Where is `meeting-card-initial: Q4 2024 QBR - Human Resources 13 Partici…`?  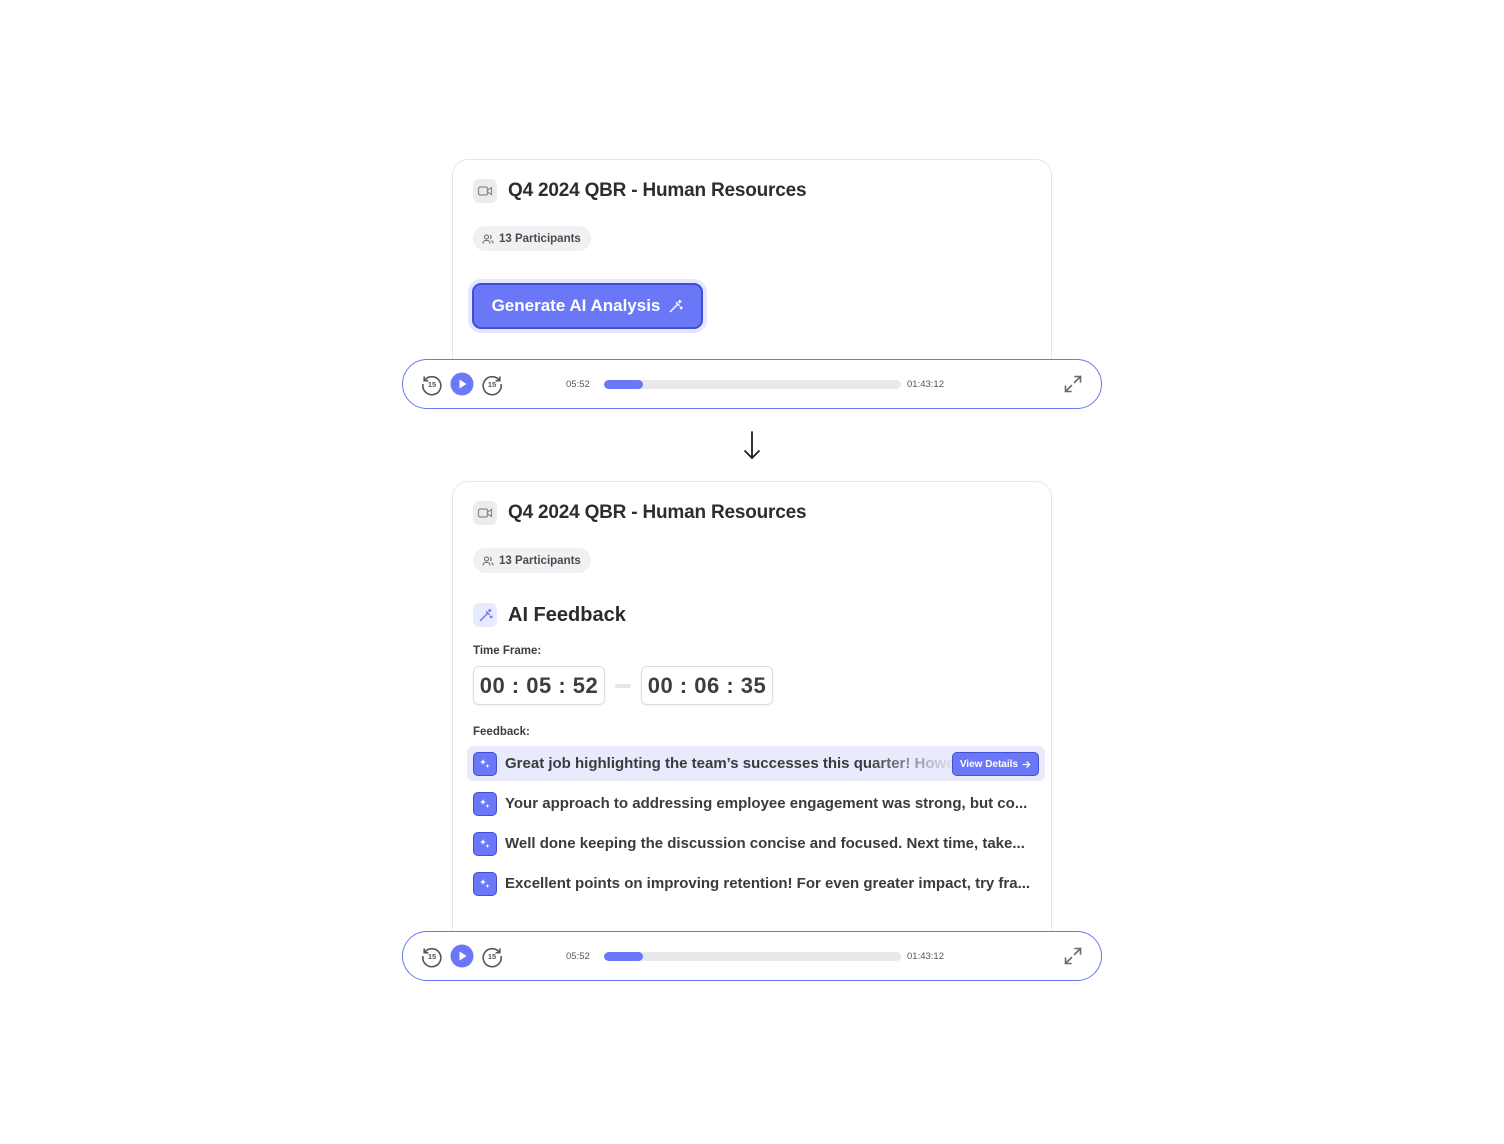
meeting-card-initial: Q4 2024 QBR - Human Resources 13 Partici… is located at coordinates (752, 270).